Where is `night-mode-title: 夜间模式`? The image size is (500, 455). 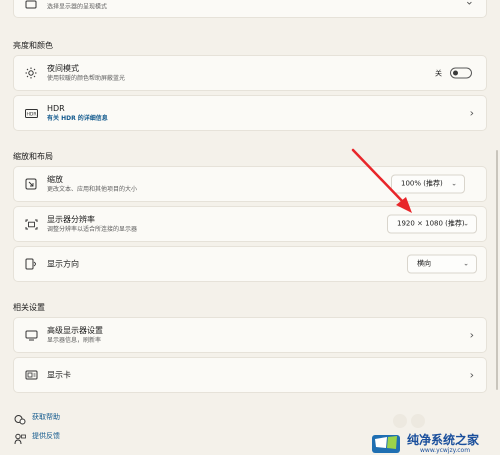 night-mode-title: 夜间模式 is located at coordinates (63, 68).